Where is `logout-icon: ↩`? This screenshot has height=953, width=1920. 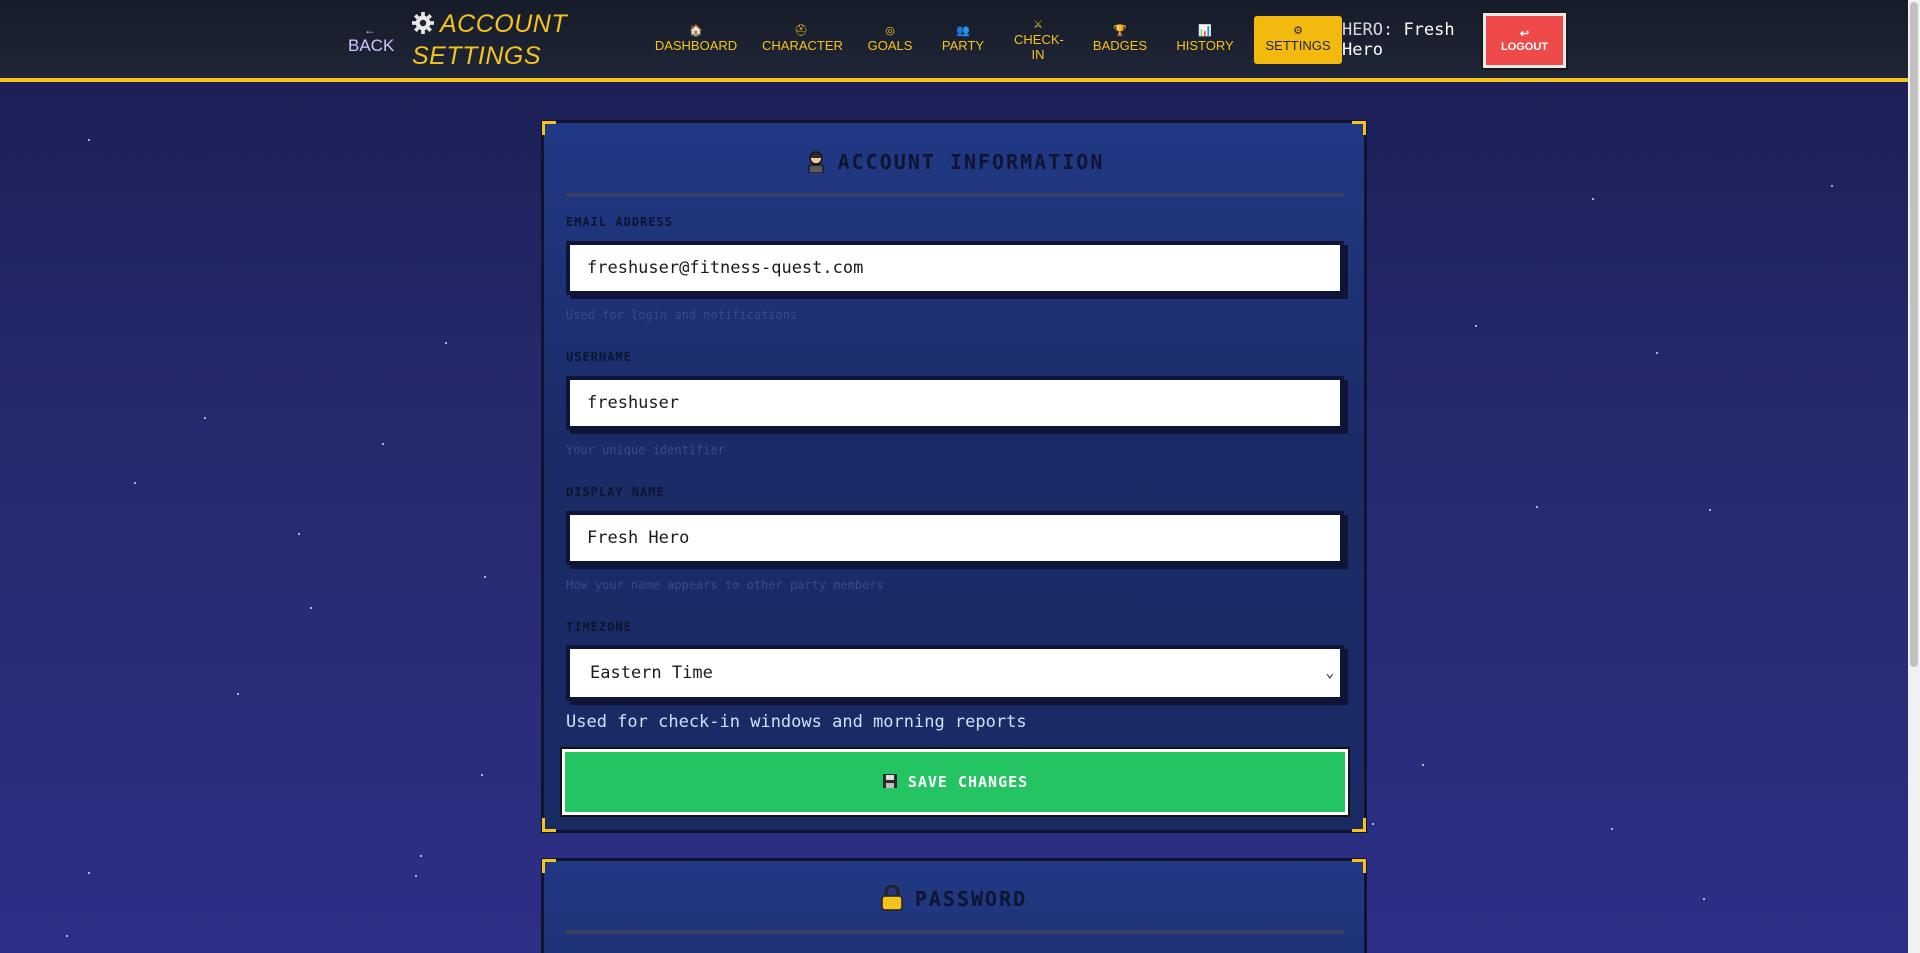 logout-icon: ↩ is located at coordinates (1524, 34).